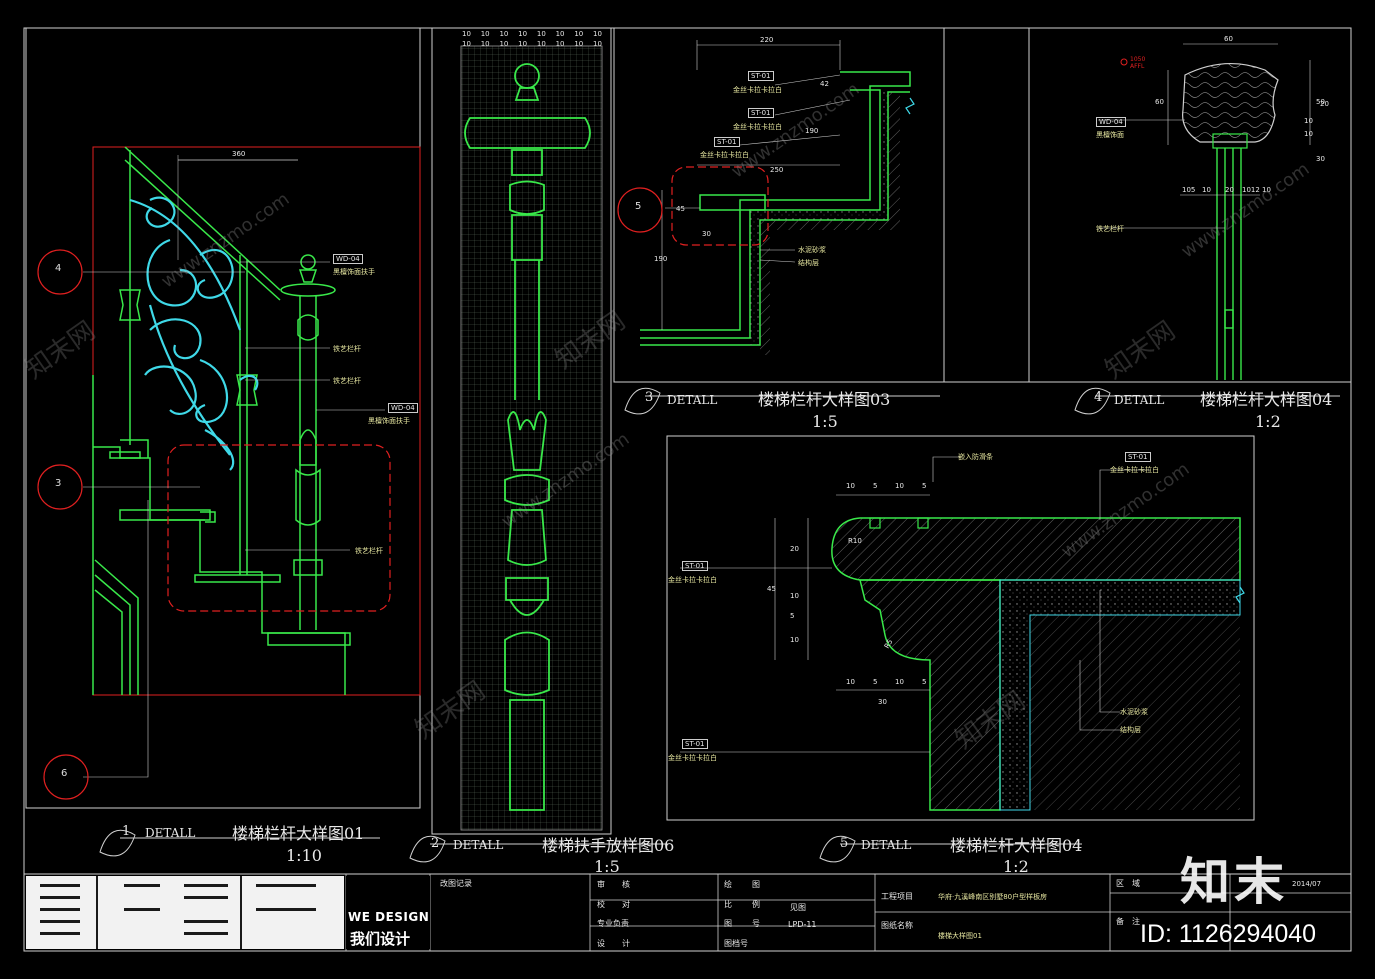 The width and height of the screenshot is (1375, 979). I want to click on detail-5-title: 楼梯栏杆大样图04, so click(1016, 845).